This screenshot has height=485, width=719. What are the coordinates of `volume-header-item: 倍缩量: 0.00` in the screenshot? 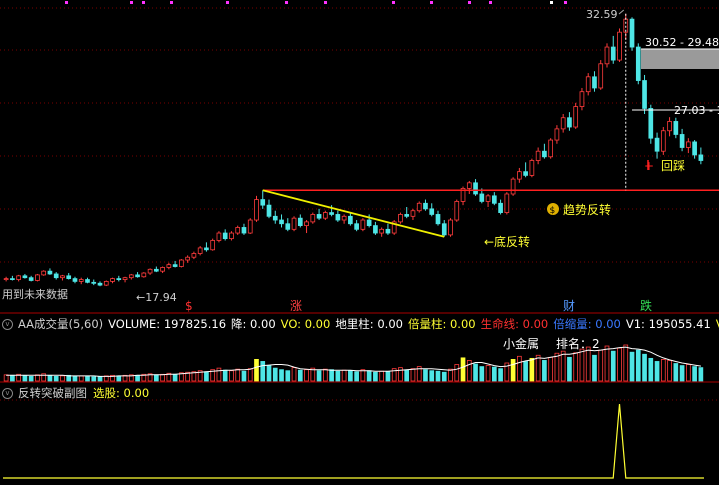 It's located at (587, 324).